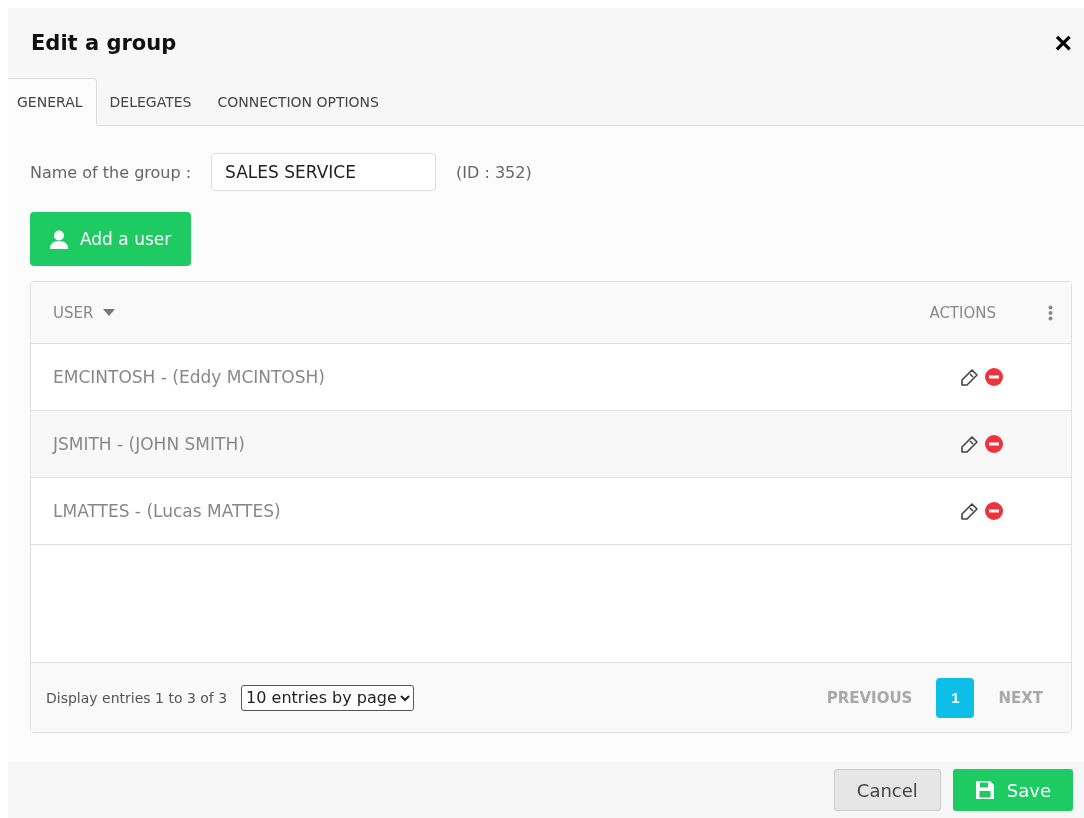 The width and height of the screenshot is (1084, 818). Describe the element at coordinates (298, 102) in the screenshot. I see `tab: CONNECTION OPTIONS` at that location.